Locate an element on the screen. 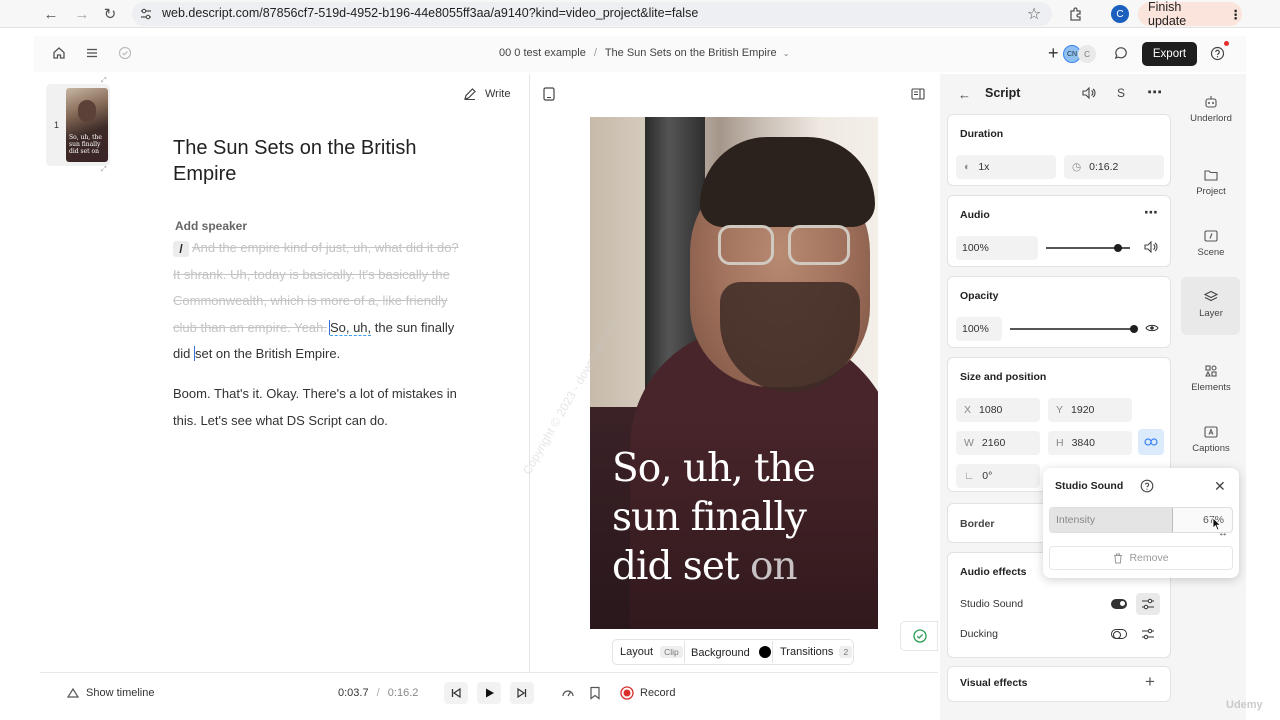 This screenshot has height=720, width=1280. panel-toggle-icon is located at coordinates (918, 94).